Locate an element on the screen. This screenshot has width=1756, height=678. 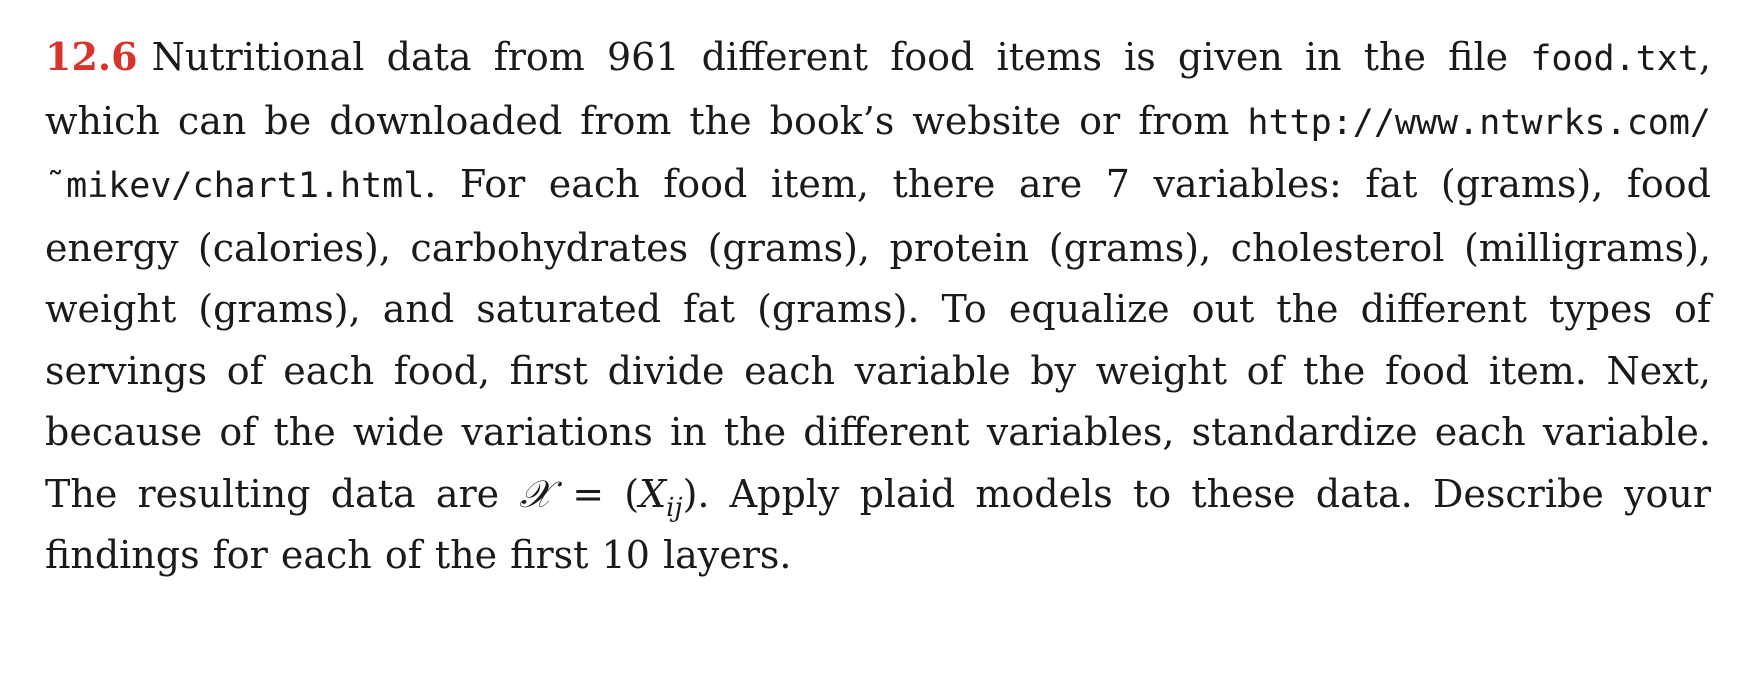
math-close-paren: ) is located at coordinates (690, 493).